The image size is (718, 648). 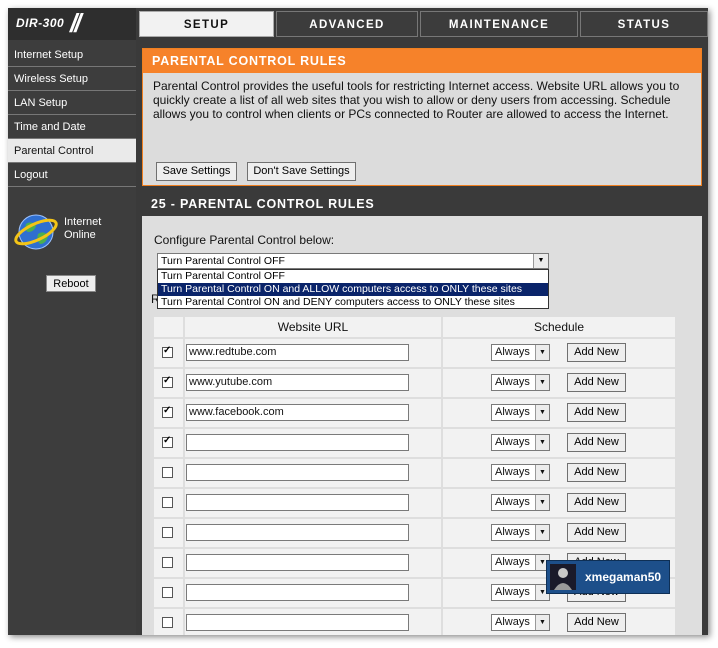 I want to click on sidebar-item-parental-control: Parental Control, so click(x=72, y=151).